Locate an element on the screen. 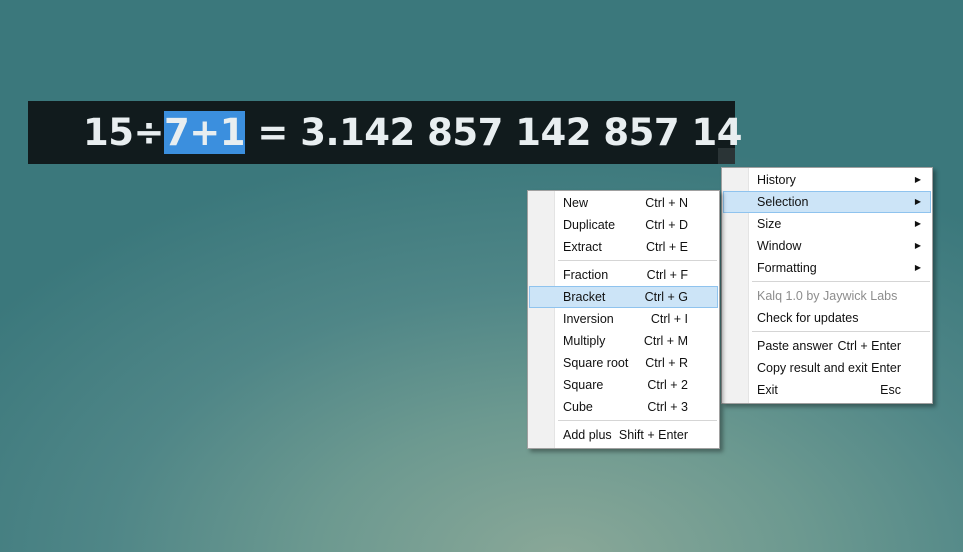 The width and height of the screenshot is (963, 552). menu-item-shortcut: Esc is located at coordinates (890, 390).